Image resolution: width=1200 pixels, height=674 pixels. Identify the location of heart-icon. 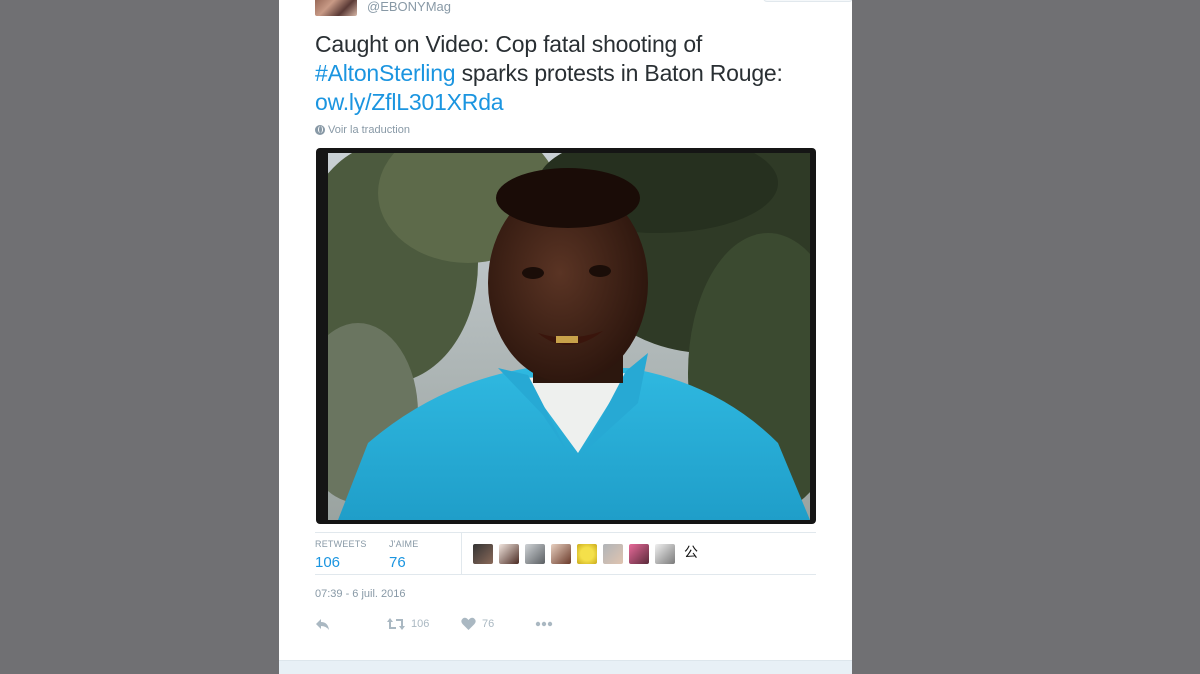
(468, 623).